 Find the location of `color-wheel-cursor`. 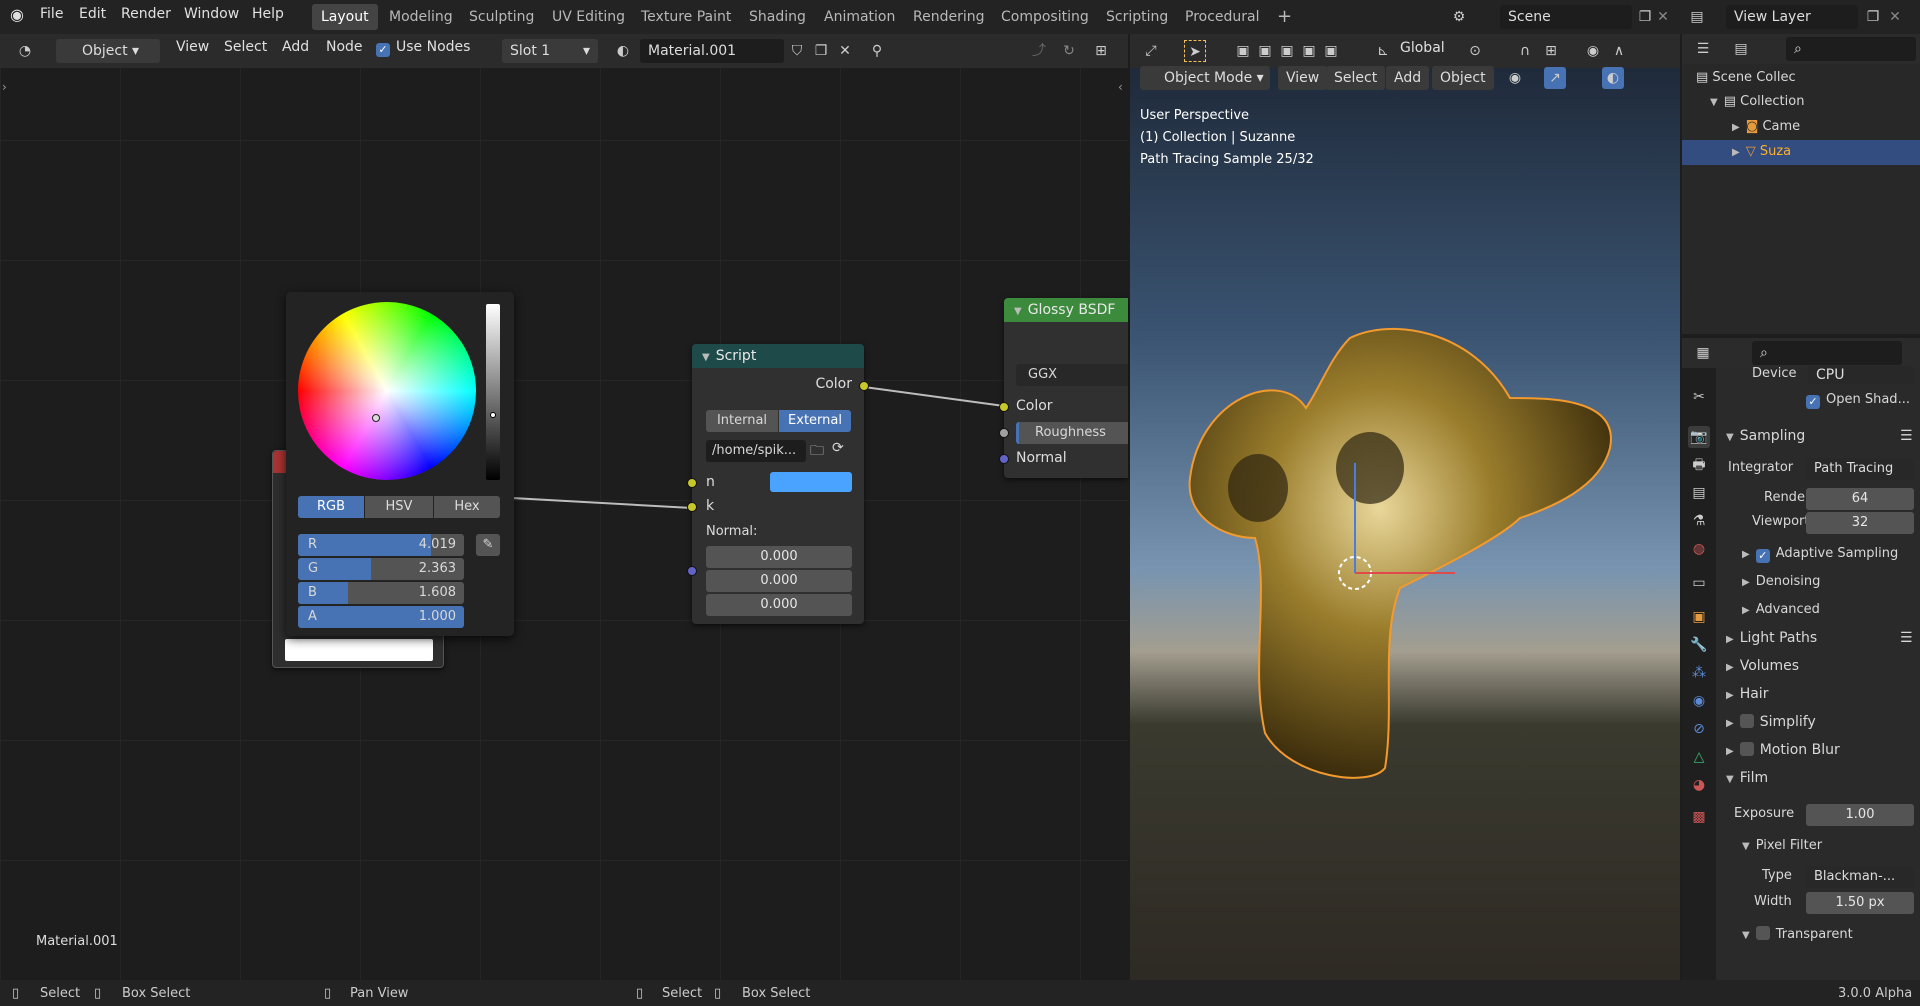

color-wheel-cursor is located at coordinates (376, 418).